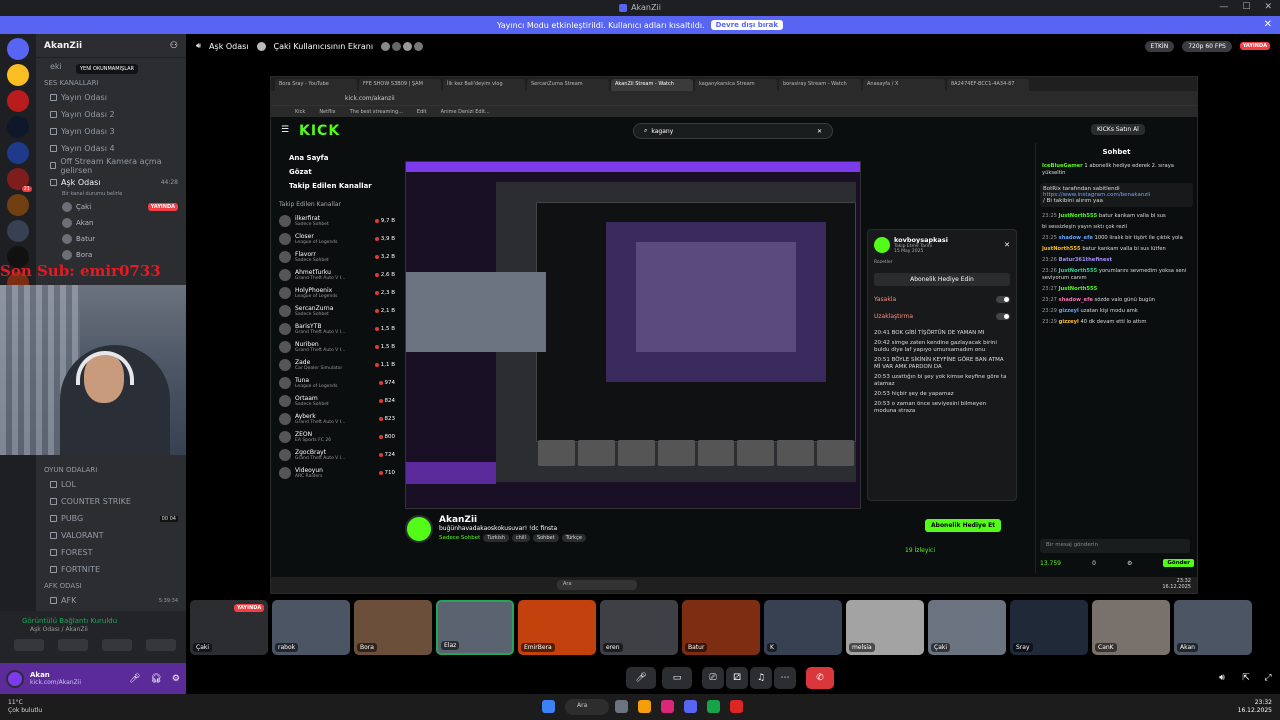  Describe the element at coordinates (737, 678) in the screenshot. I see `activities-button: ⚂` at that location.